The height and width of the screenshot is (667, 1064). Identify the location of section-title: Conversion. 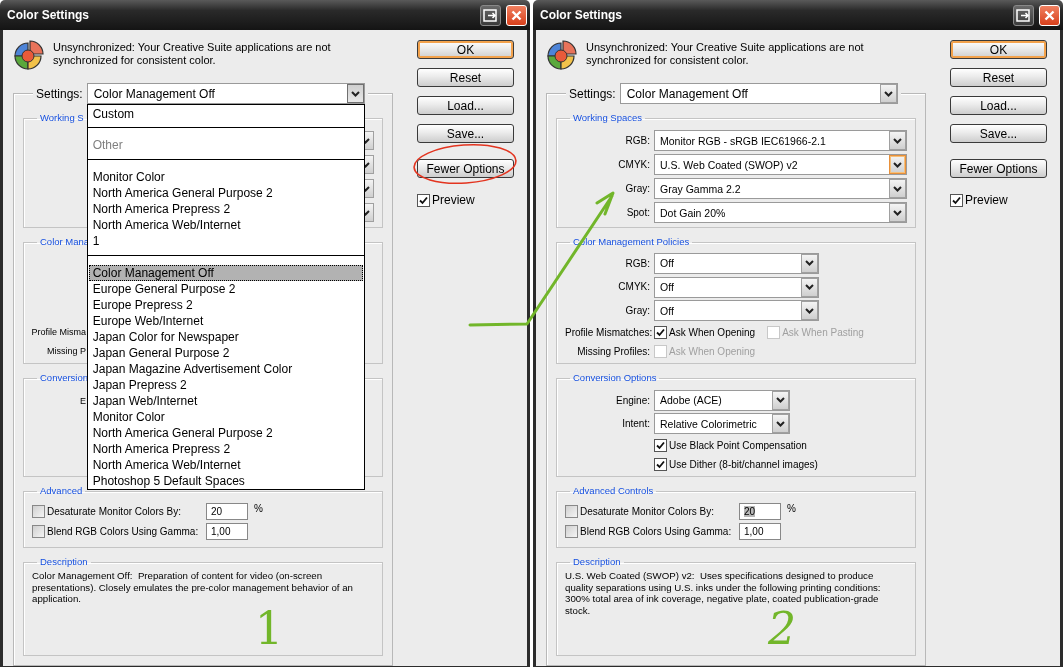
(64, 377).